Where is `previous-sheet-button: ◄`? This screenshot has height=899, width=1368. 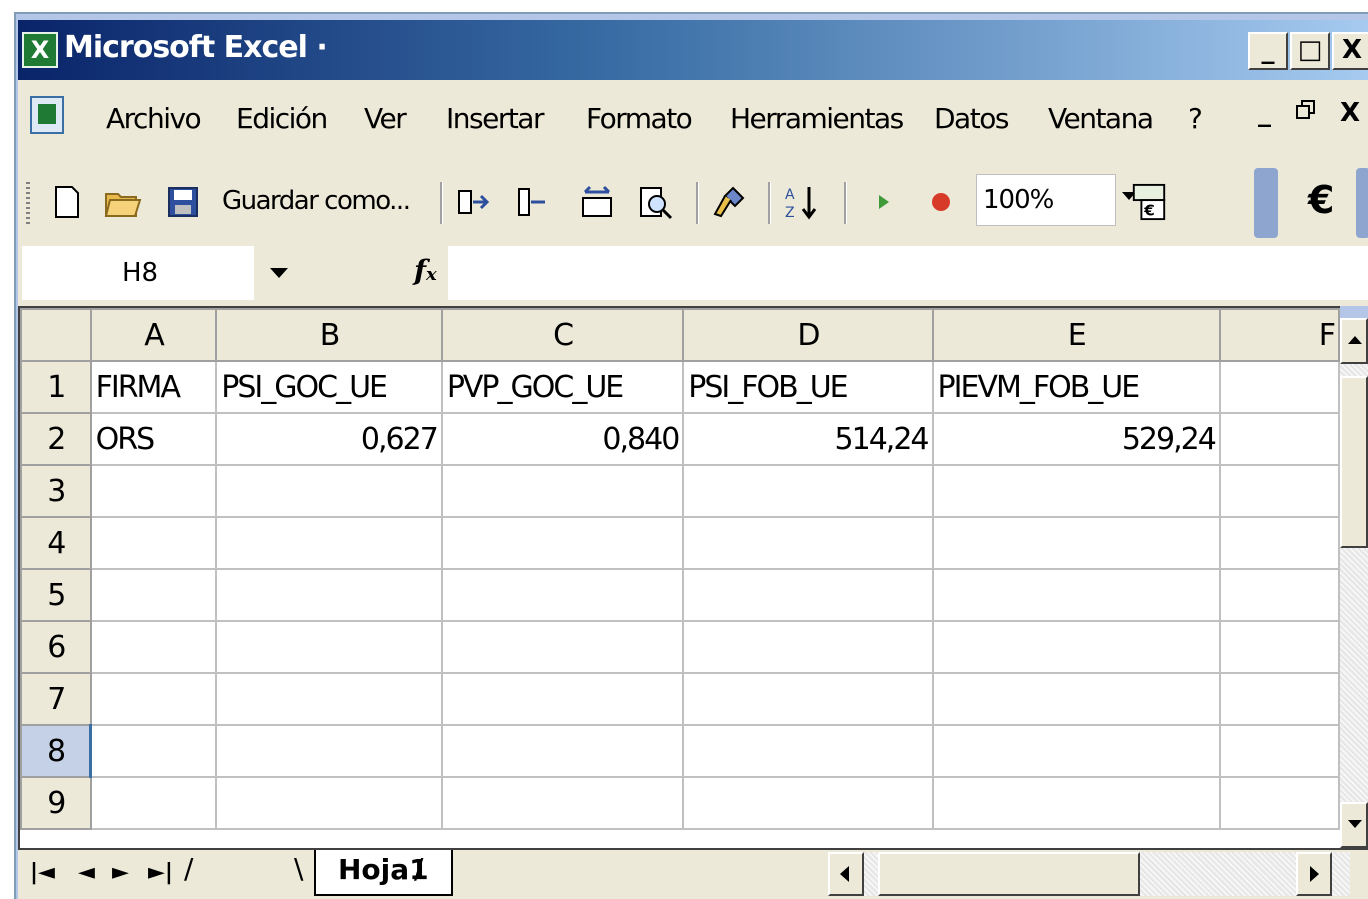
previous-sheet-button: ◄ is located at coordinates (86, 872).